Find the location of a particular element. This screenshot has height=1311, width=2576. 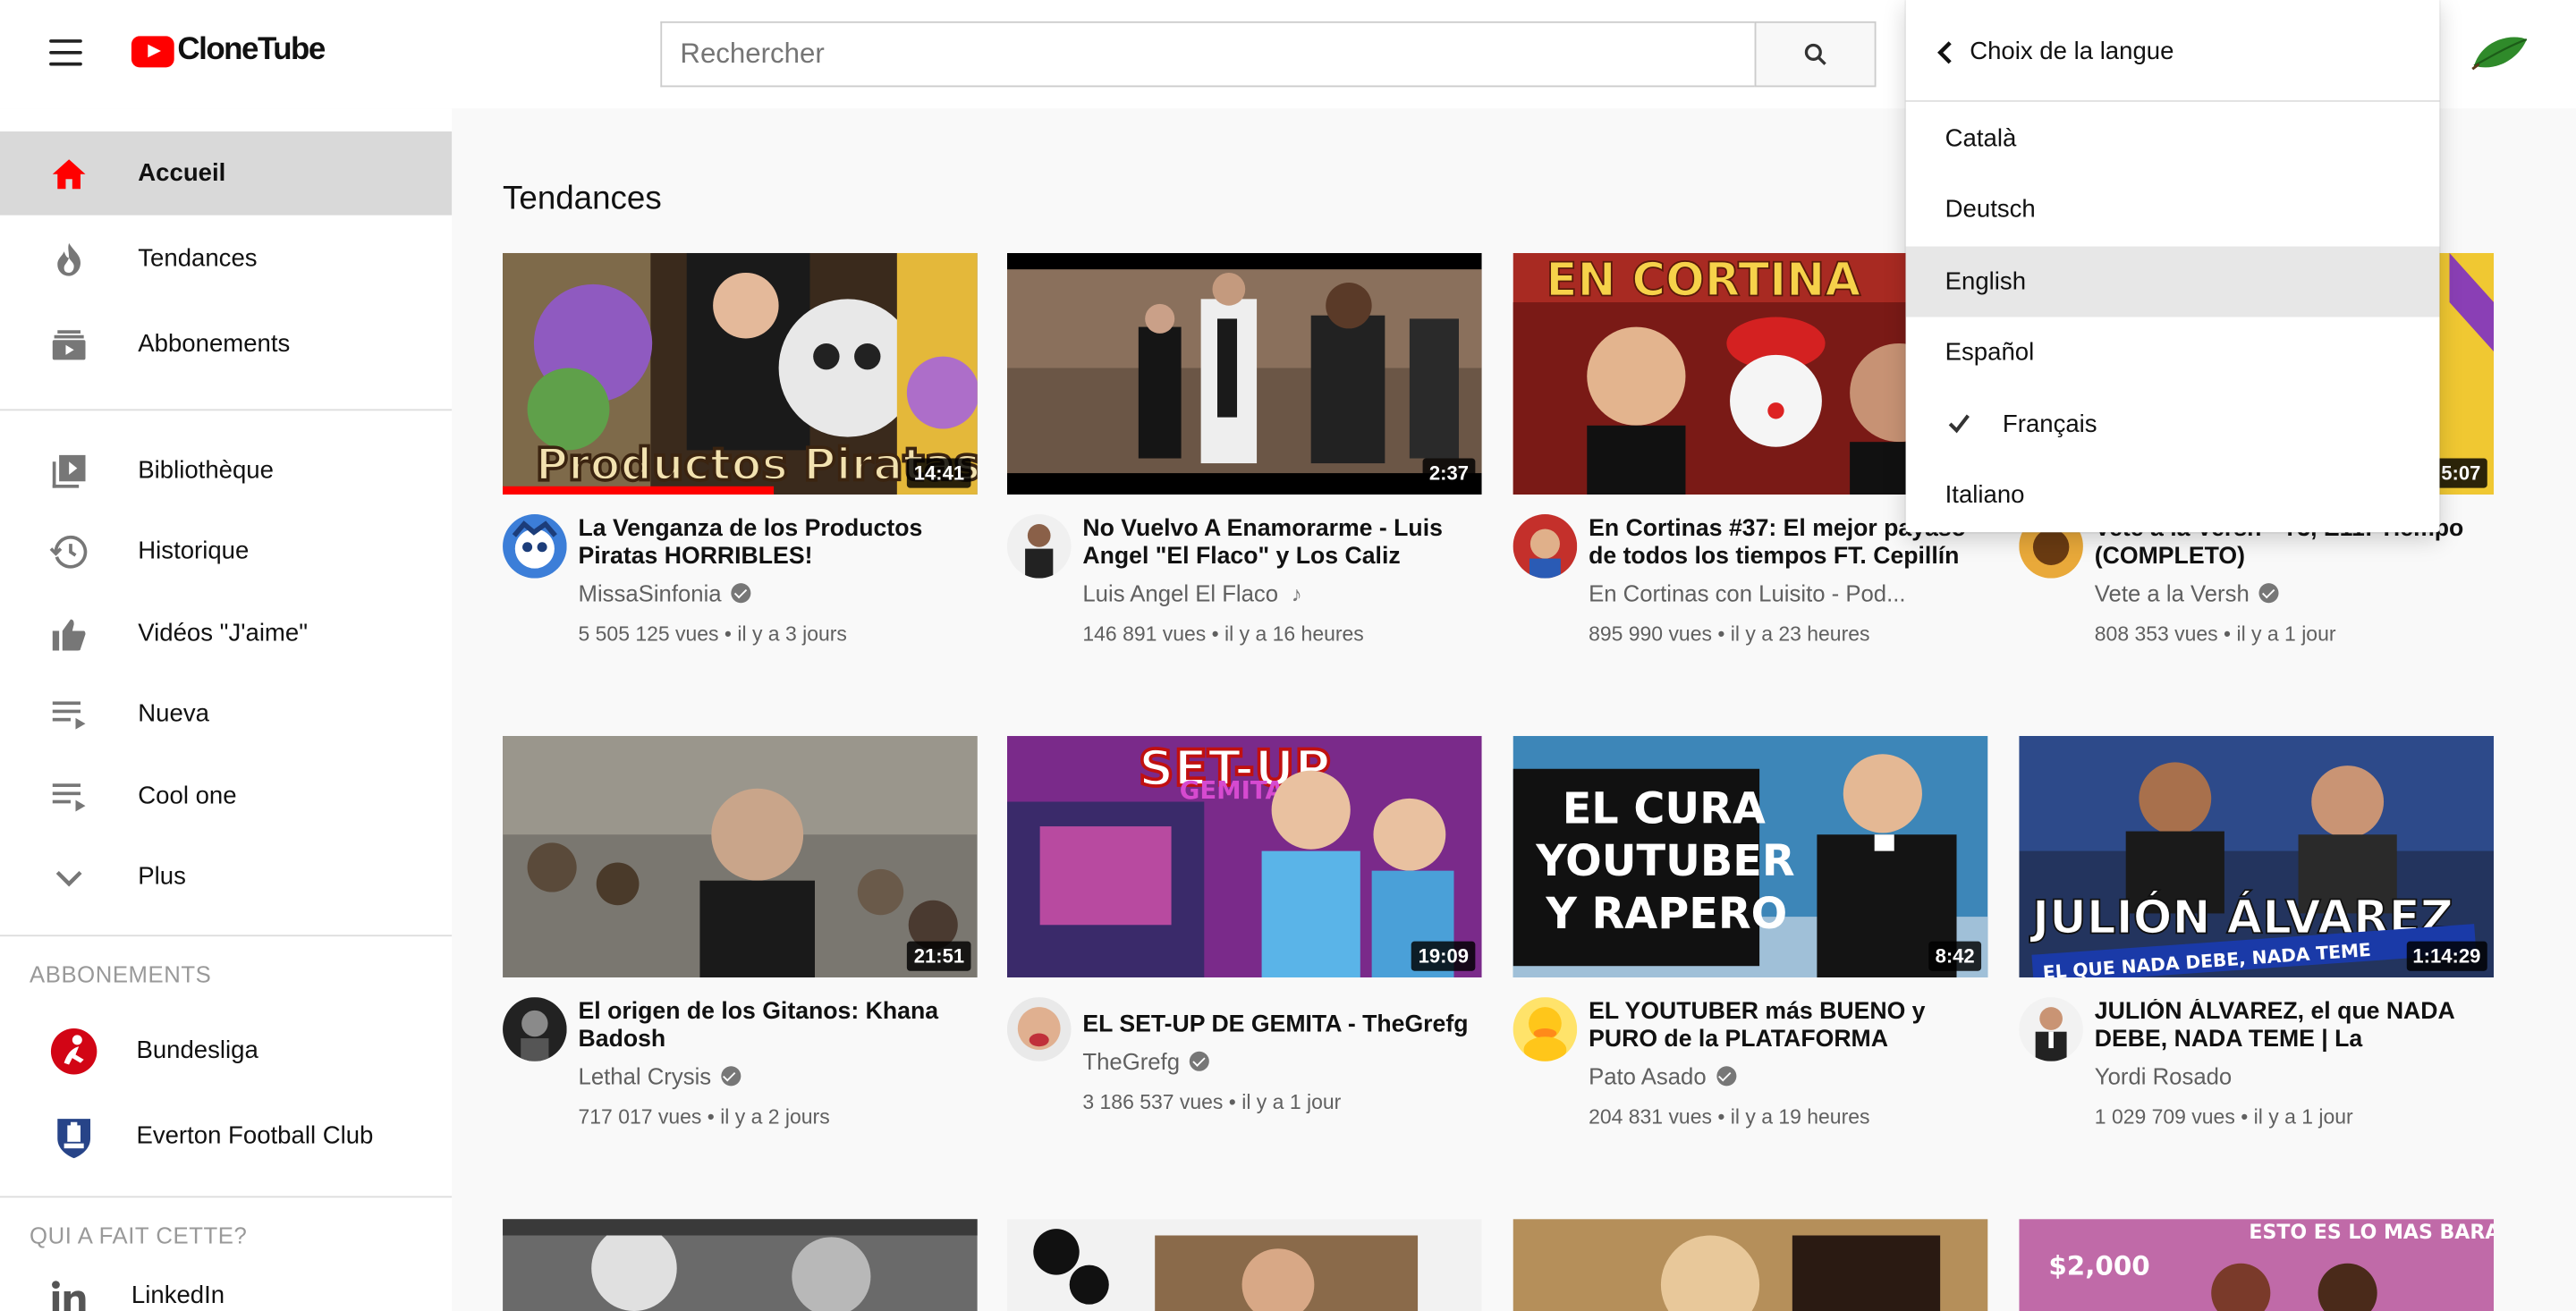

video-title: EL SET-UP DE GEMITA - TheGrefg is located at coordinates (1279, 1026).